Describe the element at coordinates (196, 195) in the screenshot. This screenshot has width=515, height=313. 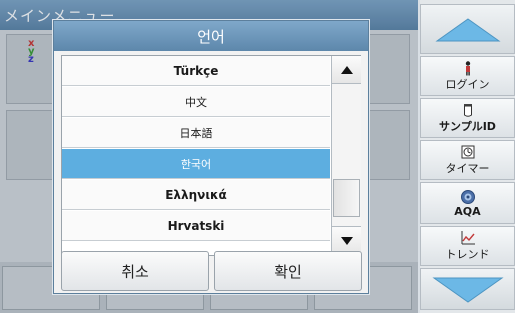
I see `list-item: Ελληνικά` at that location.